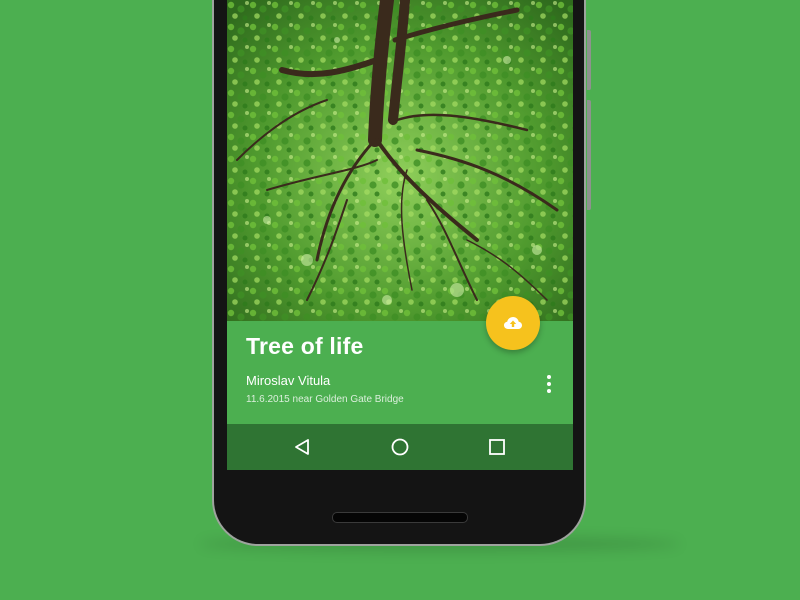 This screenshot has height=600, width=800. I want to click on cloud-upload-button, so click(513, 323).